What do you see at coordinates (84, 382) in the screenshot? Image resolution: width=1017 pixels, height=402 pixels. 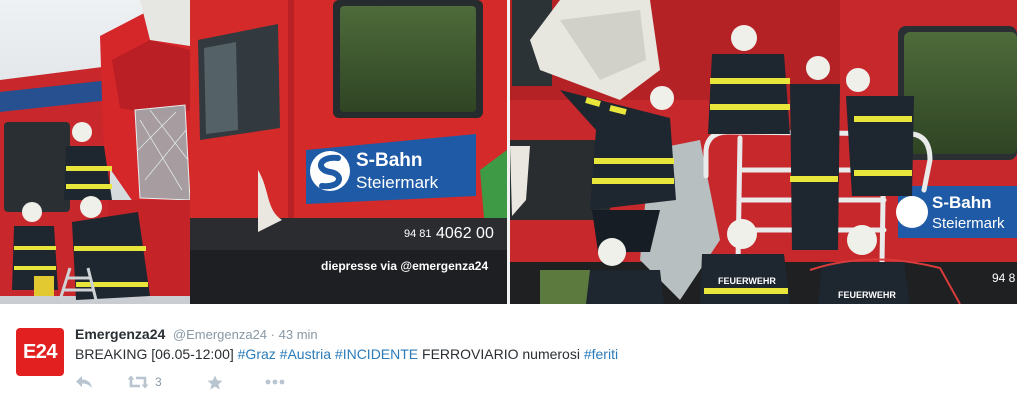 I see `reply-icon` at bounding box center [84, 382].